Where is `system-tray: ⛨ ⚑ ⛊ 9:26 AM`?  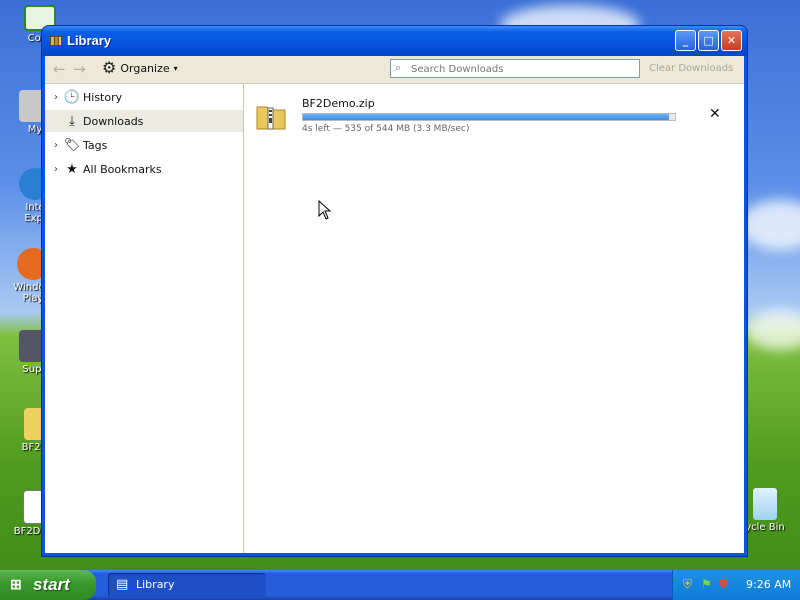
system-tray: ⛨ ⚑ ⛊ 9:26 AM is located at coordinates (736, 585).